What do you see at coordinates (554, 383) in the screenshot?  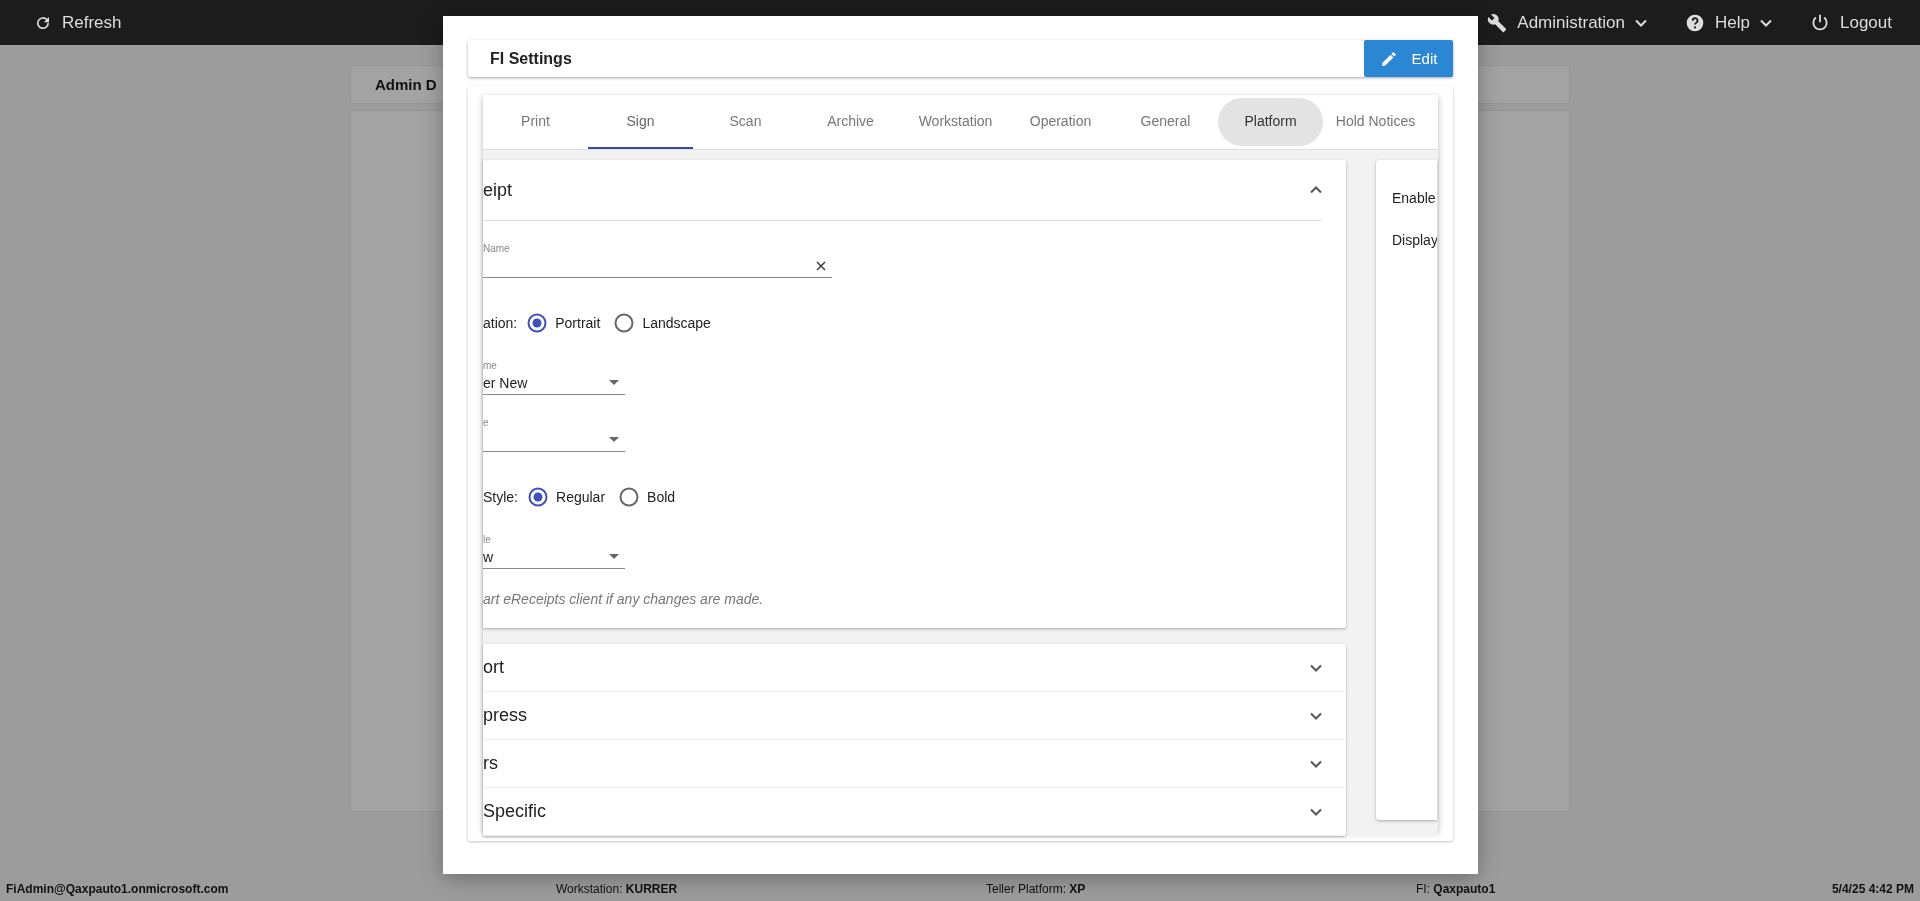 I see `dropdown-field: er New` at bounding box center [554, 383].